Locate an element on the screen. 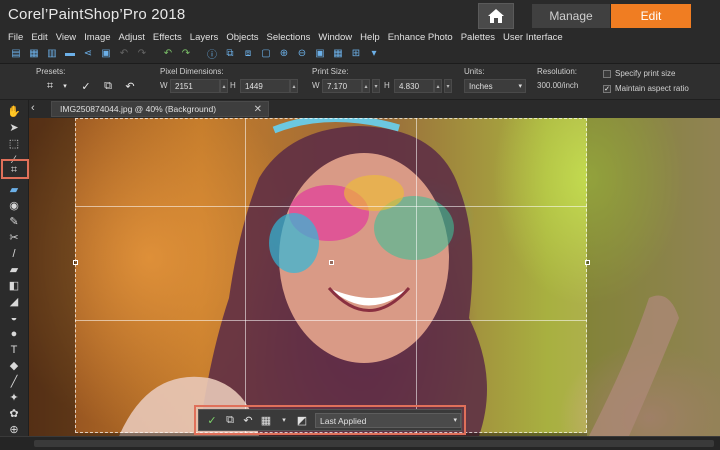 The image size is (720, 450). pixel-width-field: 2151 is located at coordinates (195, 86).